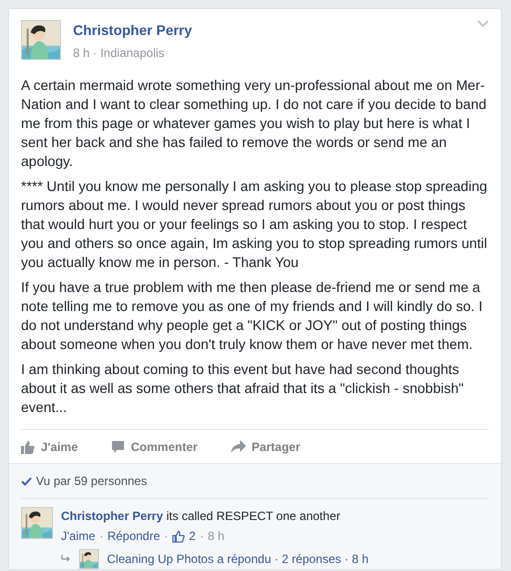  What do you see at coordinates (483, 24) in the screenshot?
I see `chevron-down-icon` at bounding box center [483, 24].